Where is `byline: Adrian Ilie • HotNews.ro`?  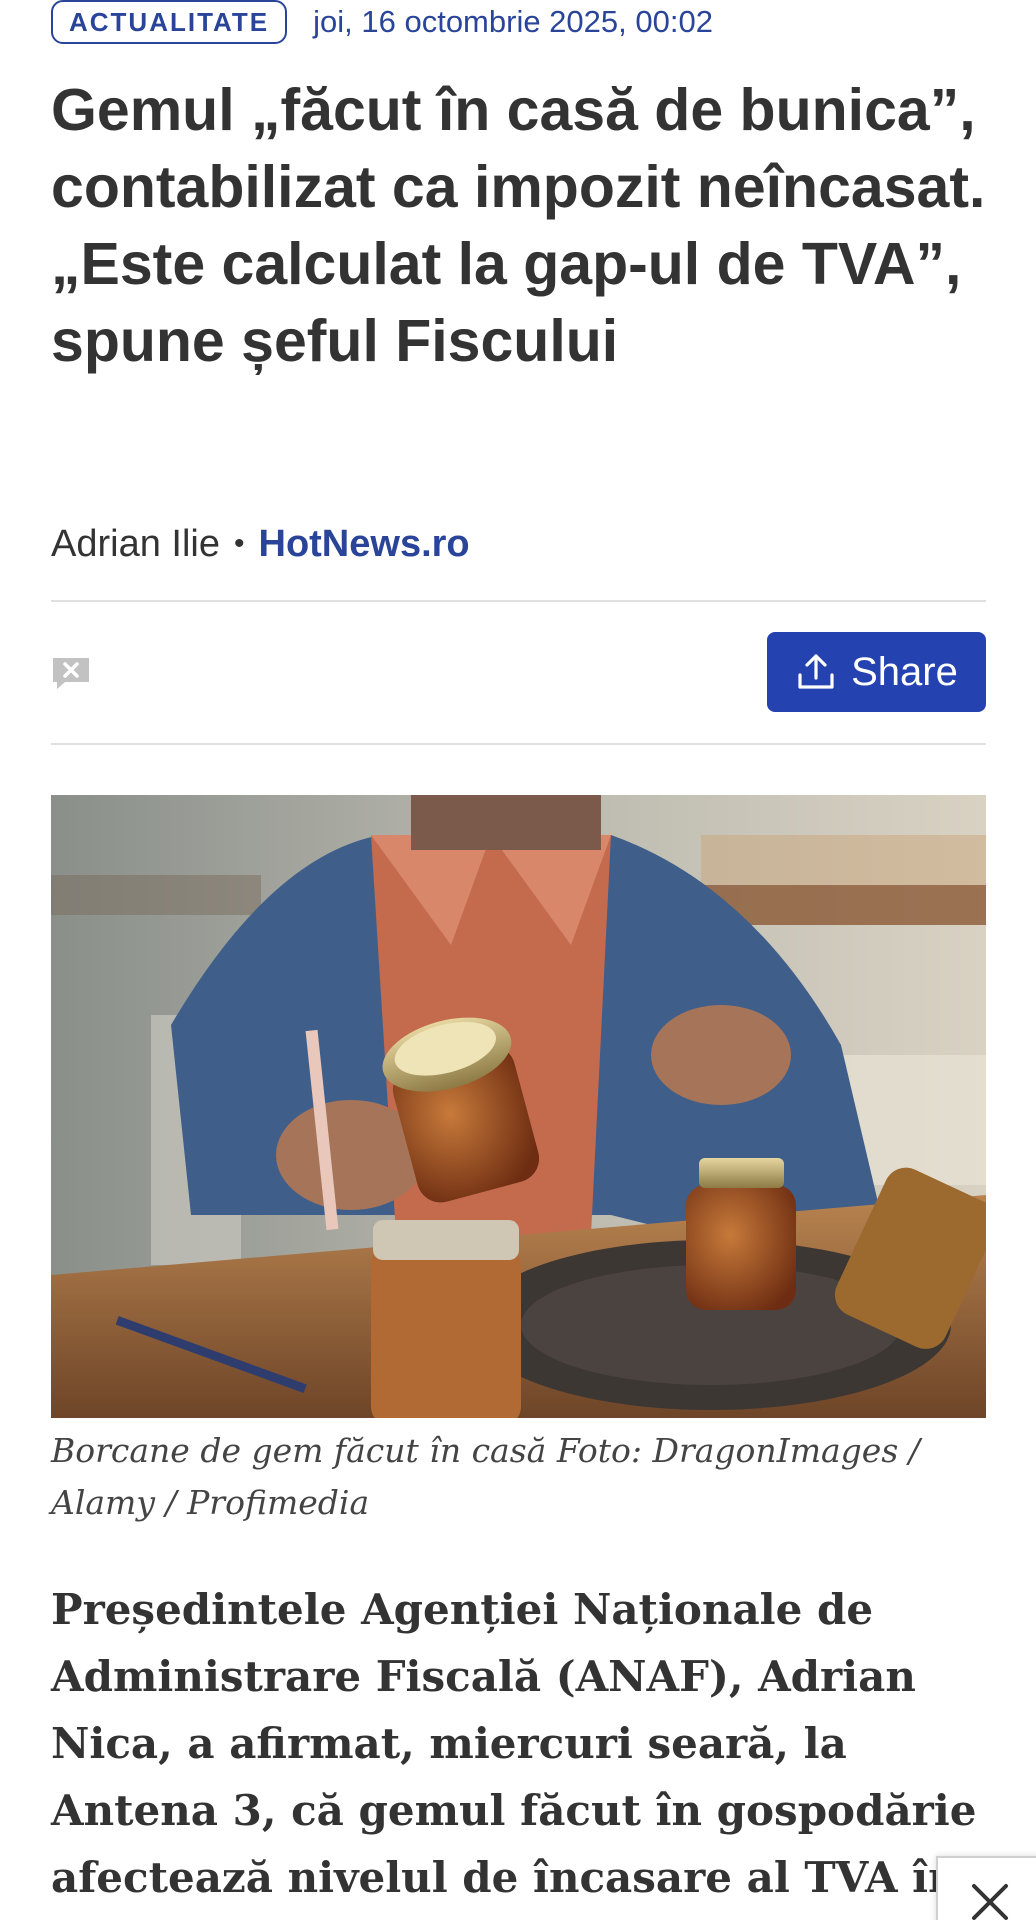 byline: Adrian Ilie • HotNews.ro is located at coordinates (260, 544).